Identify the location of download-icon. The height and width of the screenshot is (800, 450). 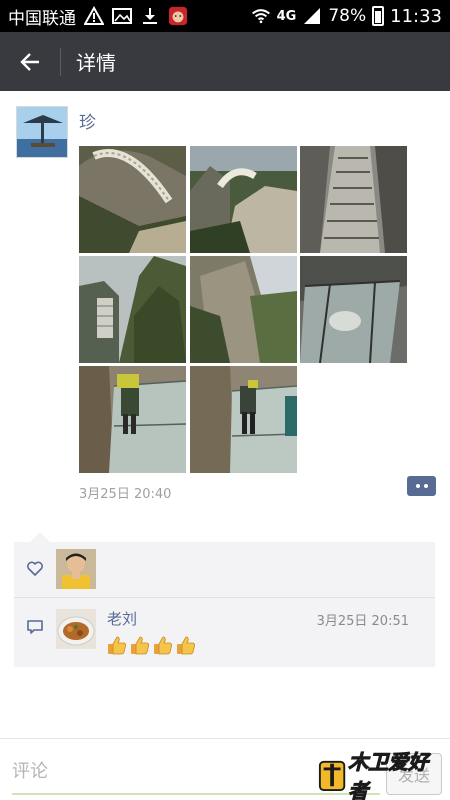
(150, 16).